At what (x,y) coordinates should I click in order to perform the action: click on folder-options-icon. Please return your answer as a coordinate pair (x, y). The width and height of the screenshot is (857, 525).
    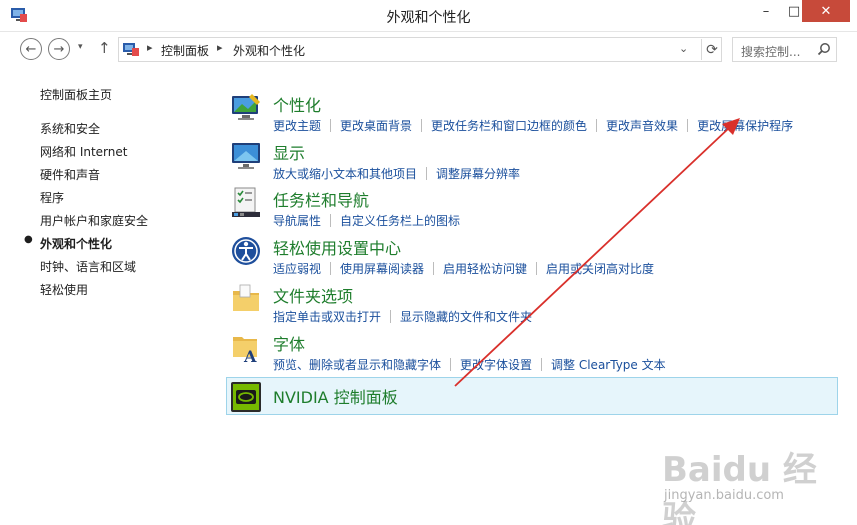
    Looking at the image, I should click on (246, 299).